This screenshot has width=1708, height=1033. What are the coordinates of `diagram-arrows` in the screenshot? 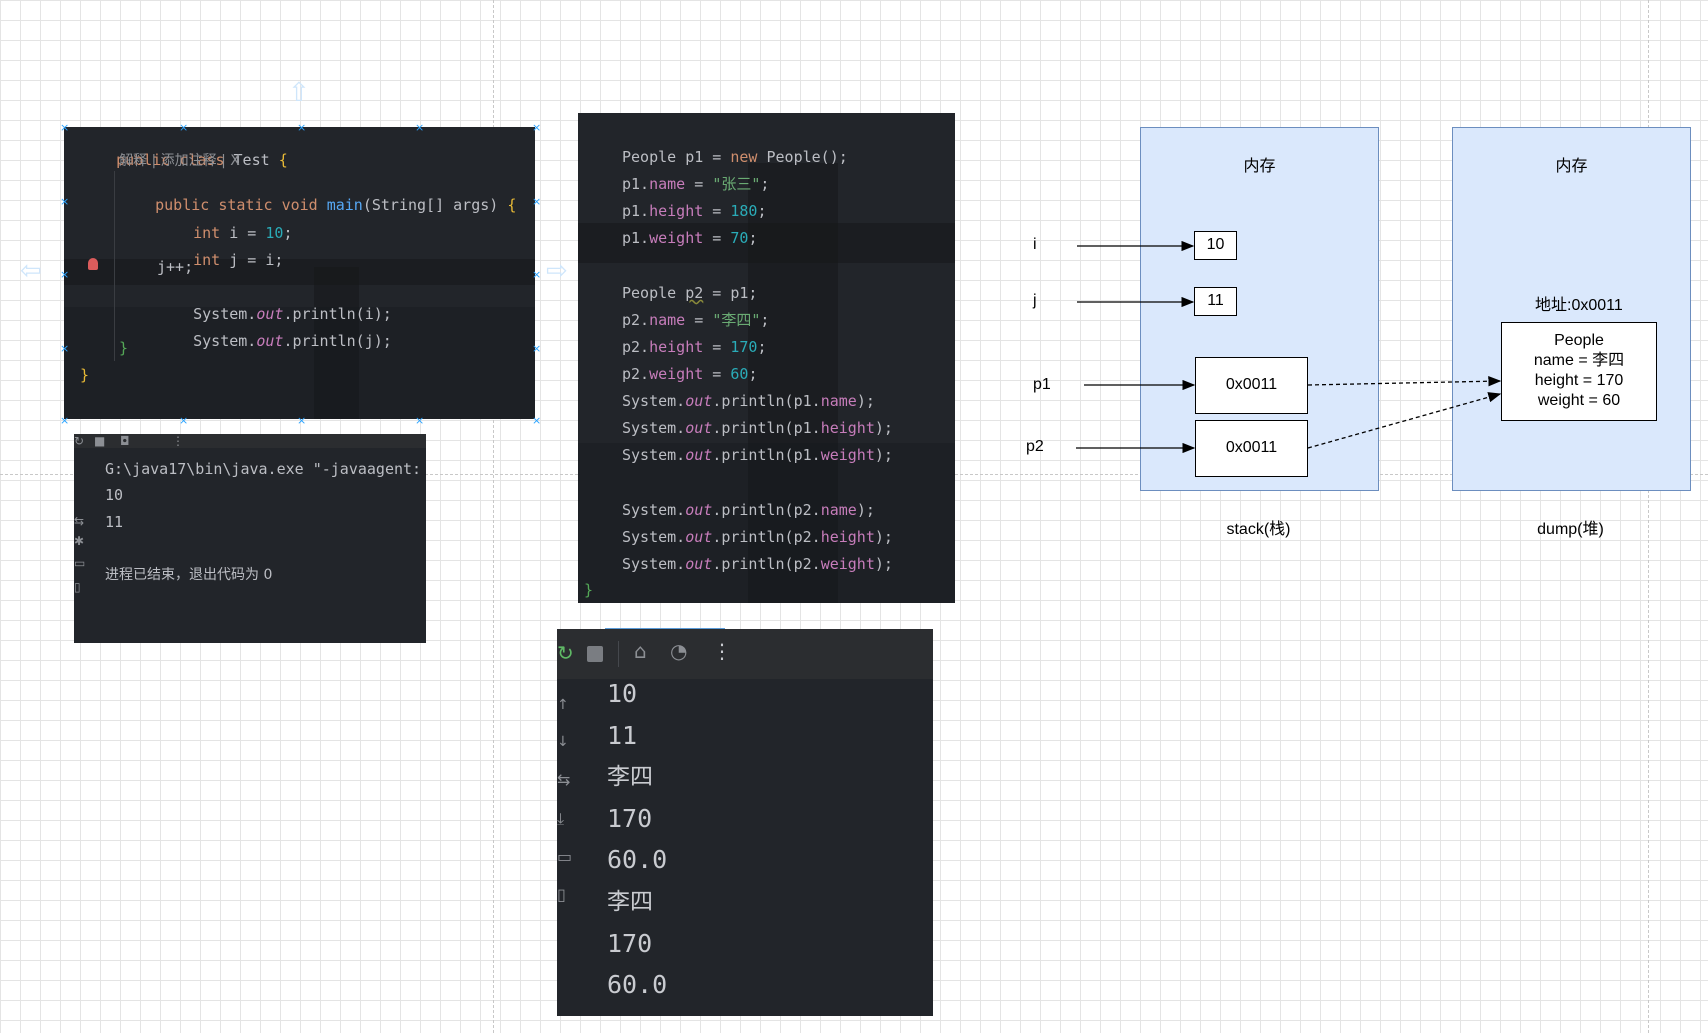 It's located at (1289, 347).